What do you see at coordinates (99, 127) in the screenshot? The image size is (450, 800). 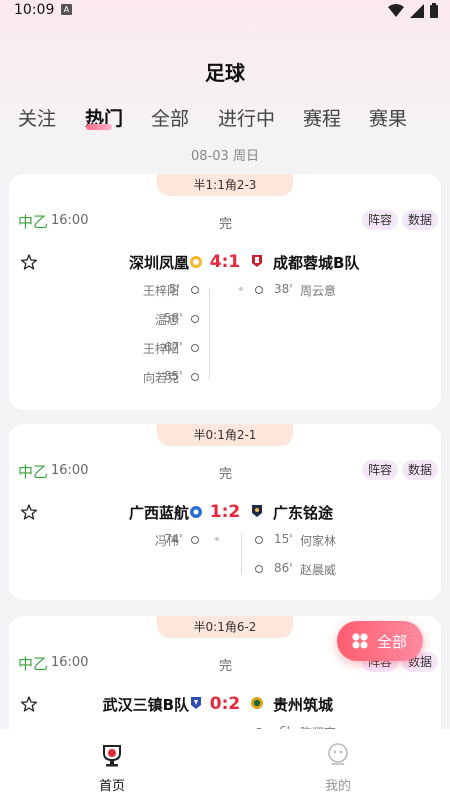 I see `tab-active-indicator` at bounding box center [99, 127].